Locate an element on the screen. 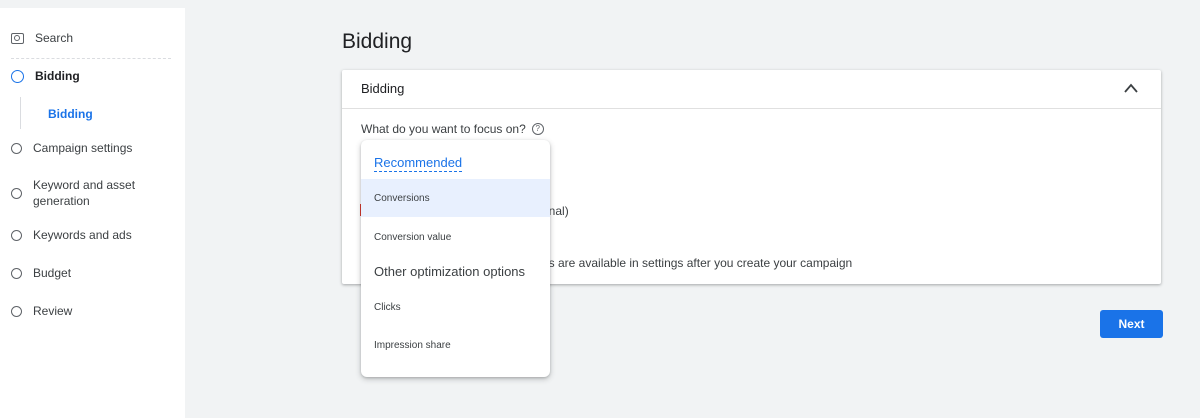  page-title: Bidding is located at coordinates (377, 41).